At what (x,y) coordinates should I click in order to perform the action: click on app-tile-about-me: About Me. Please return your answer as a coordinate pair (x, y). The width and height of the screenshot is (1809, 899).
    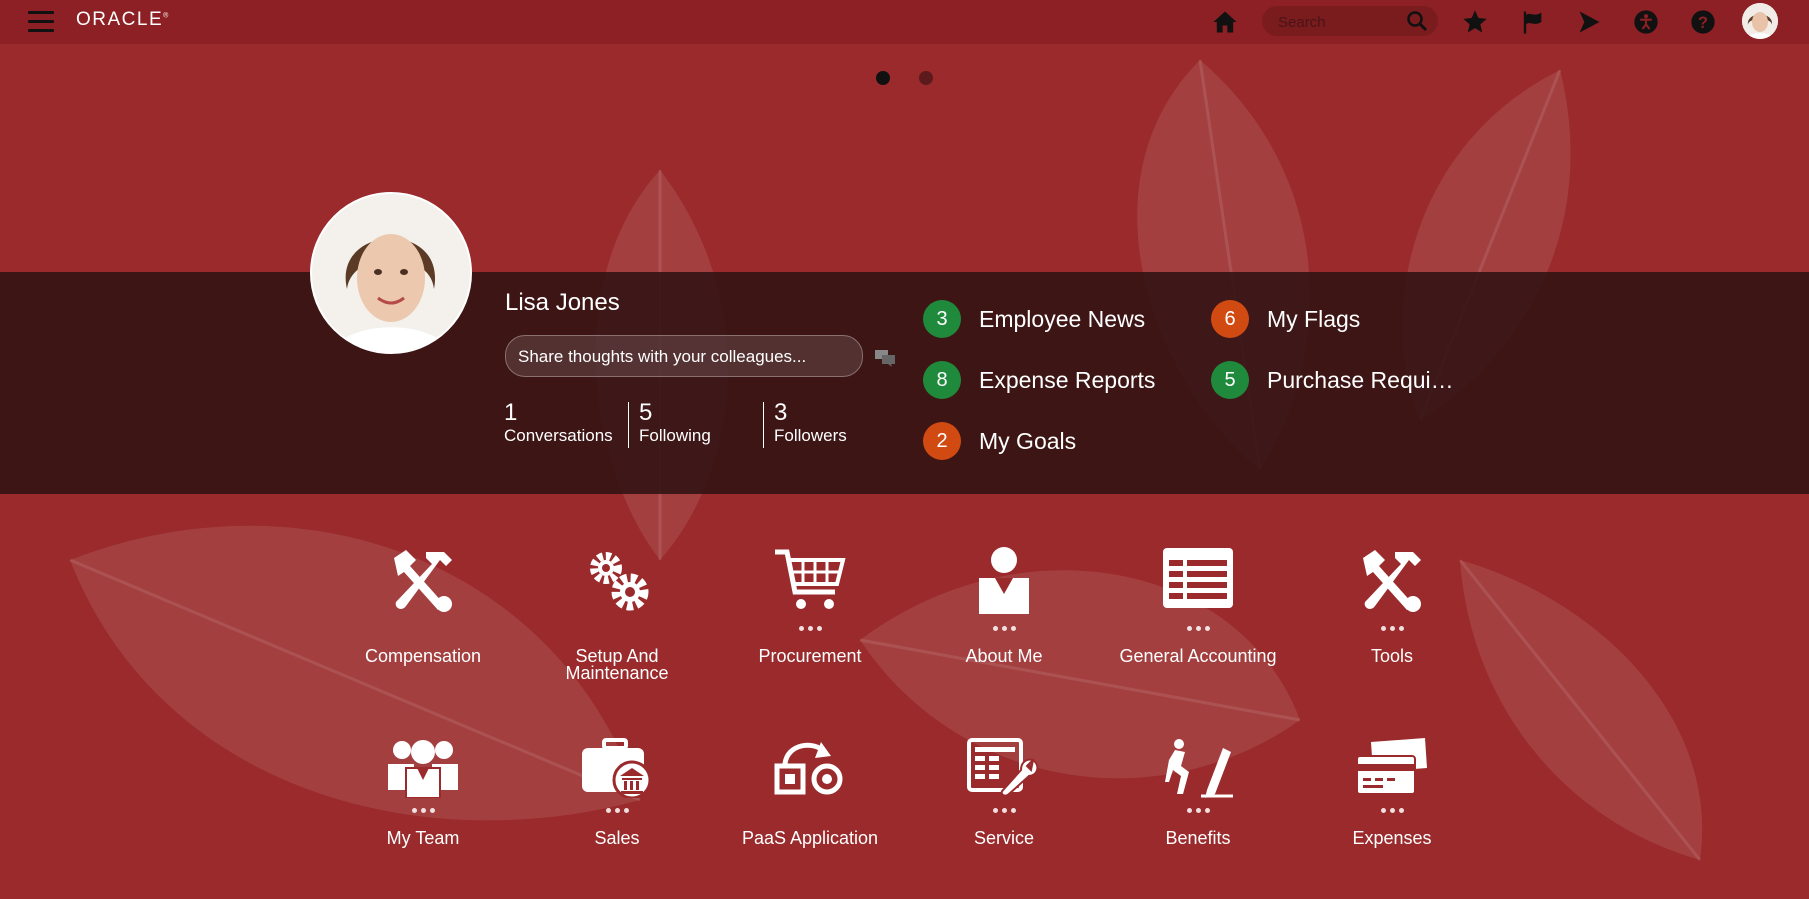
    Looking at the image, I should click on (1004, 605).